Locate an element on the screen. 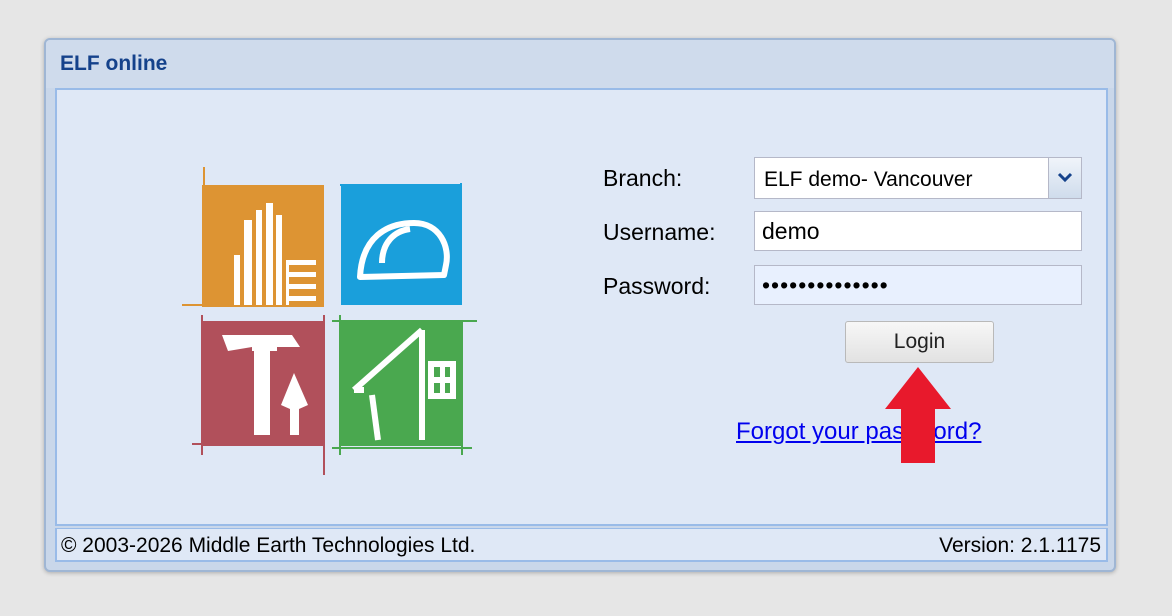 The height and width of the screenshot is (616, 1172). username-field: demo is located at coordinates (918, 231).